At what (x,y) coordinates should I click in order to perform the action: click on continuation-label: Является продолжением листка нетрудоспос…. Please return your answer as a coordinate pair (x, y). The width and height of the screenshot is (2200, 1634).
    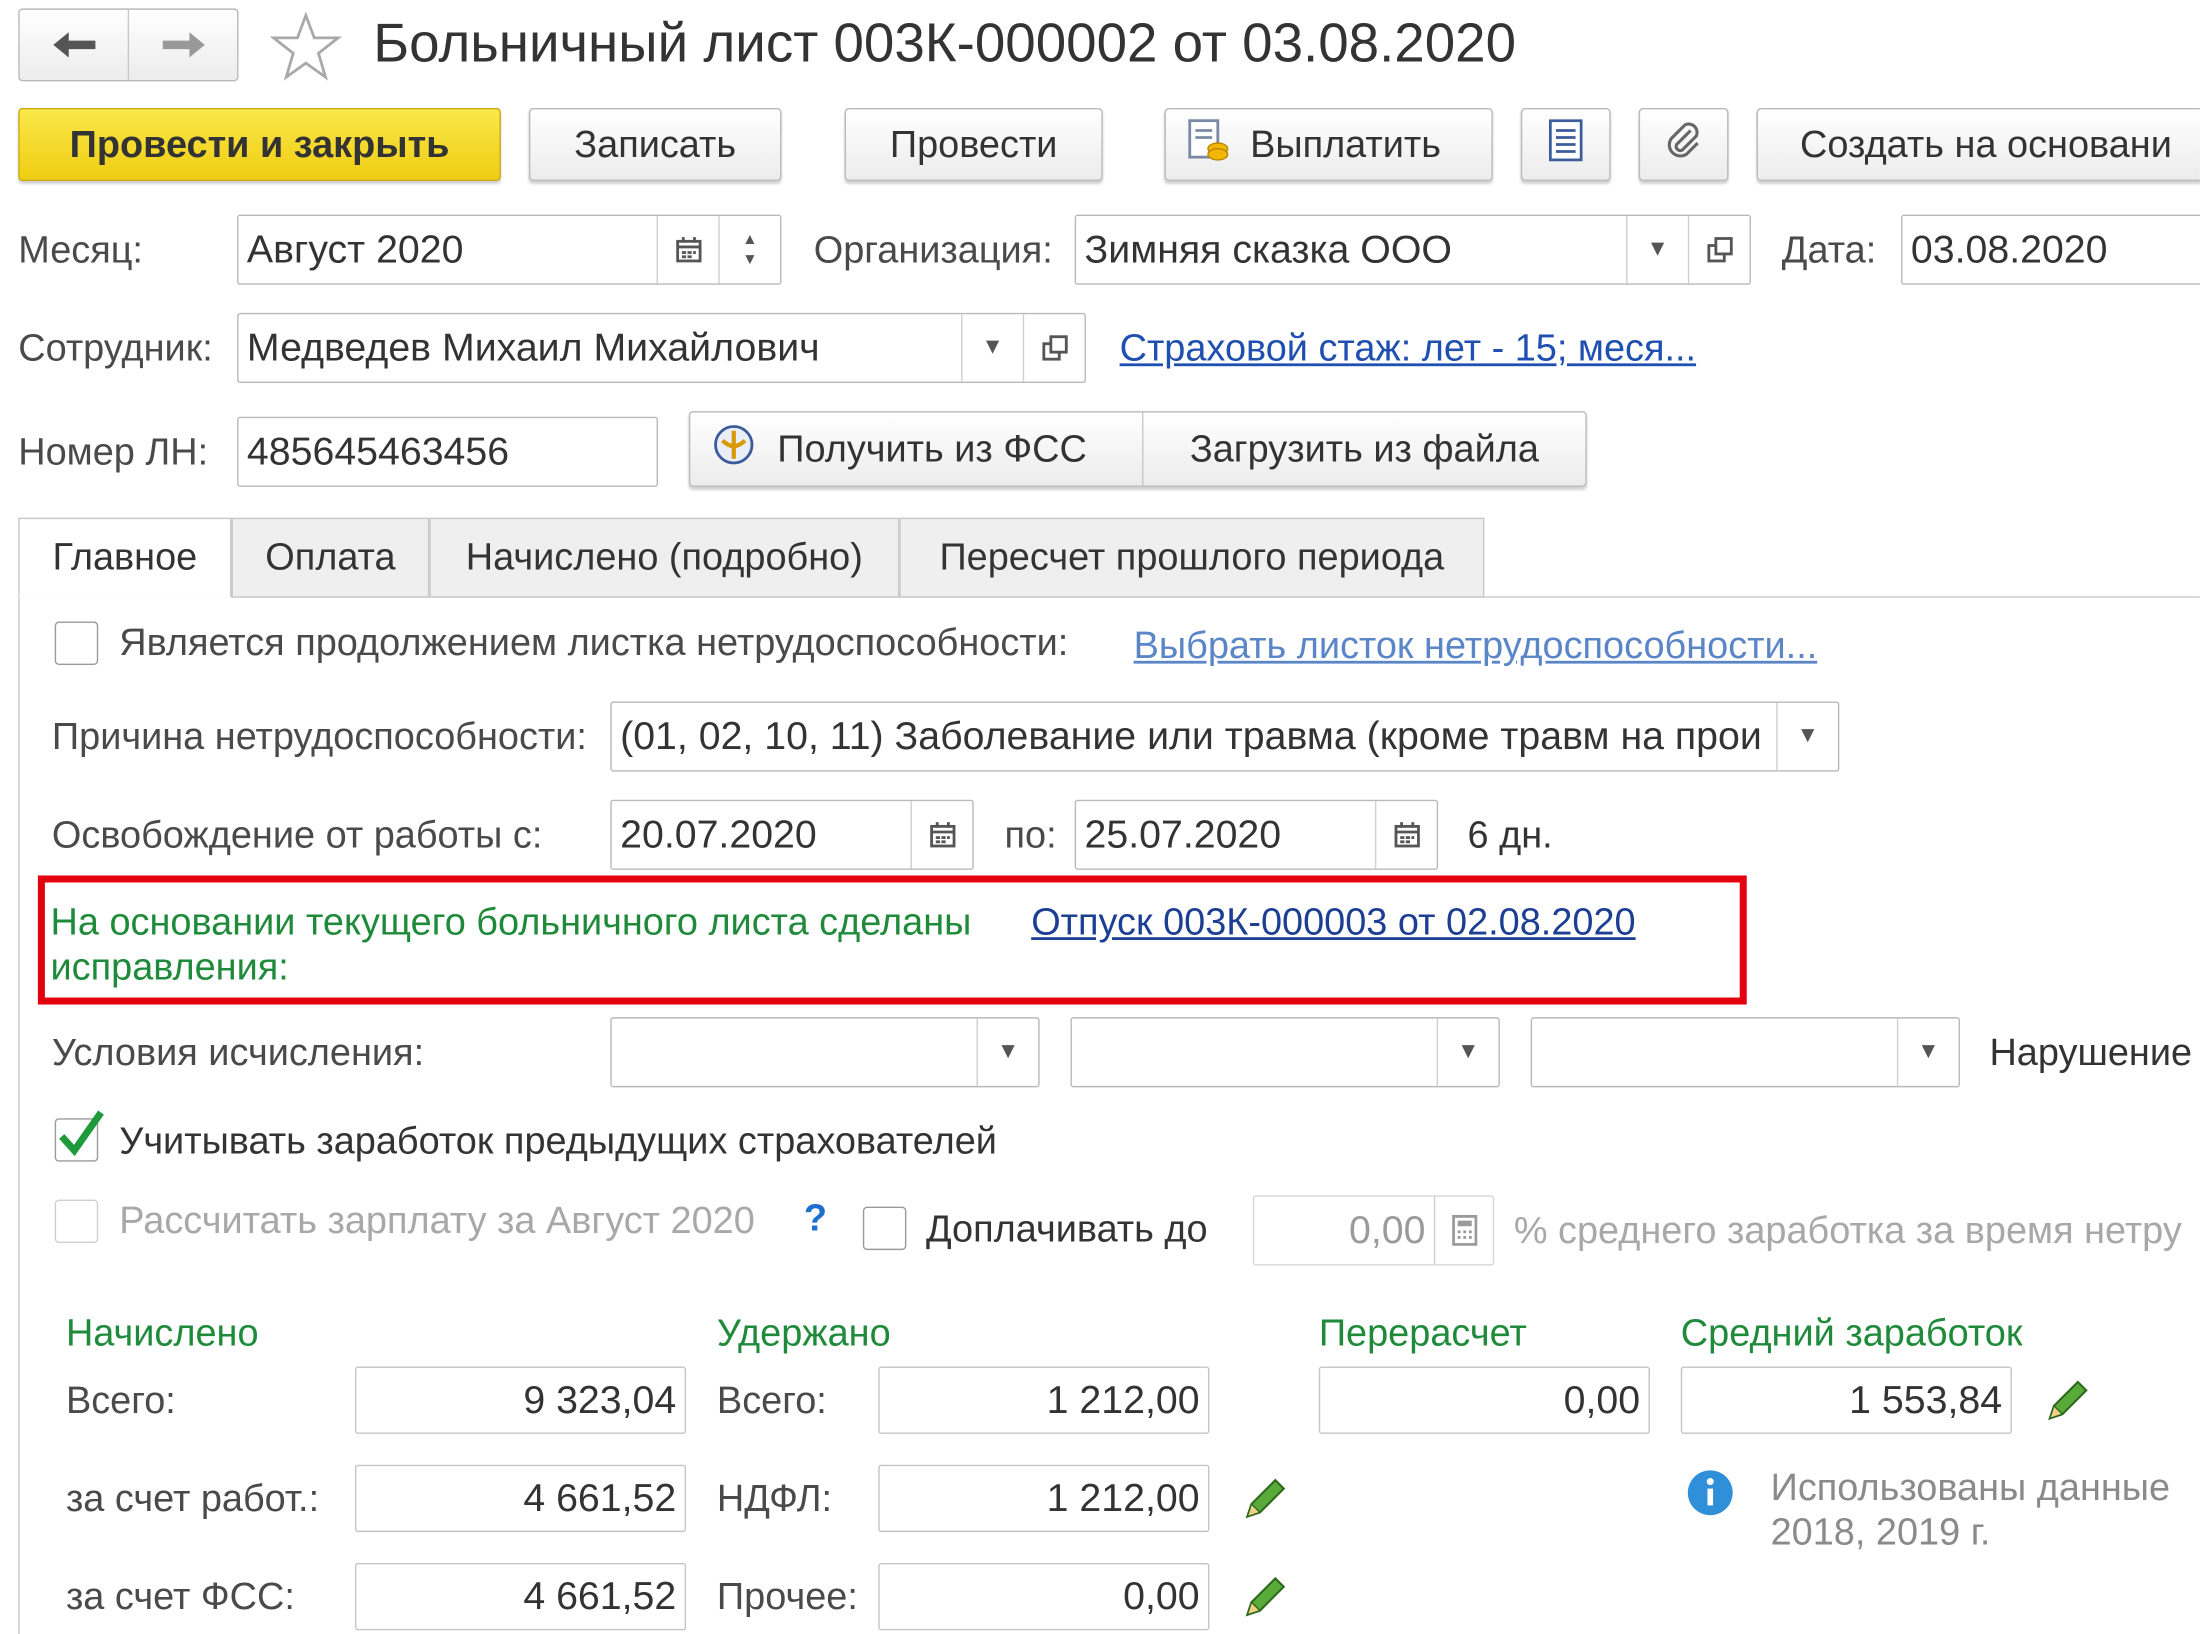
    Looking at the image, I should click on (594, 642).